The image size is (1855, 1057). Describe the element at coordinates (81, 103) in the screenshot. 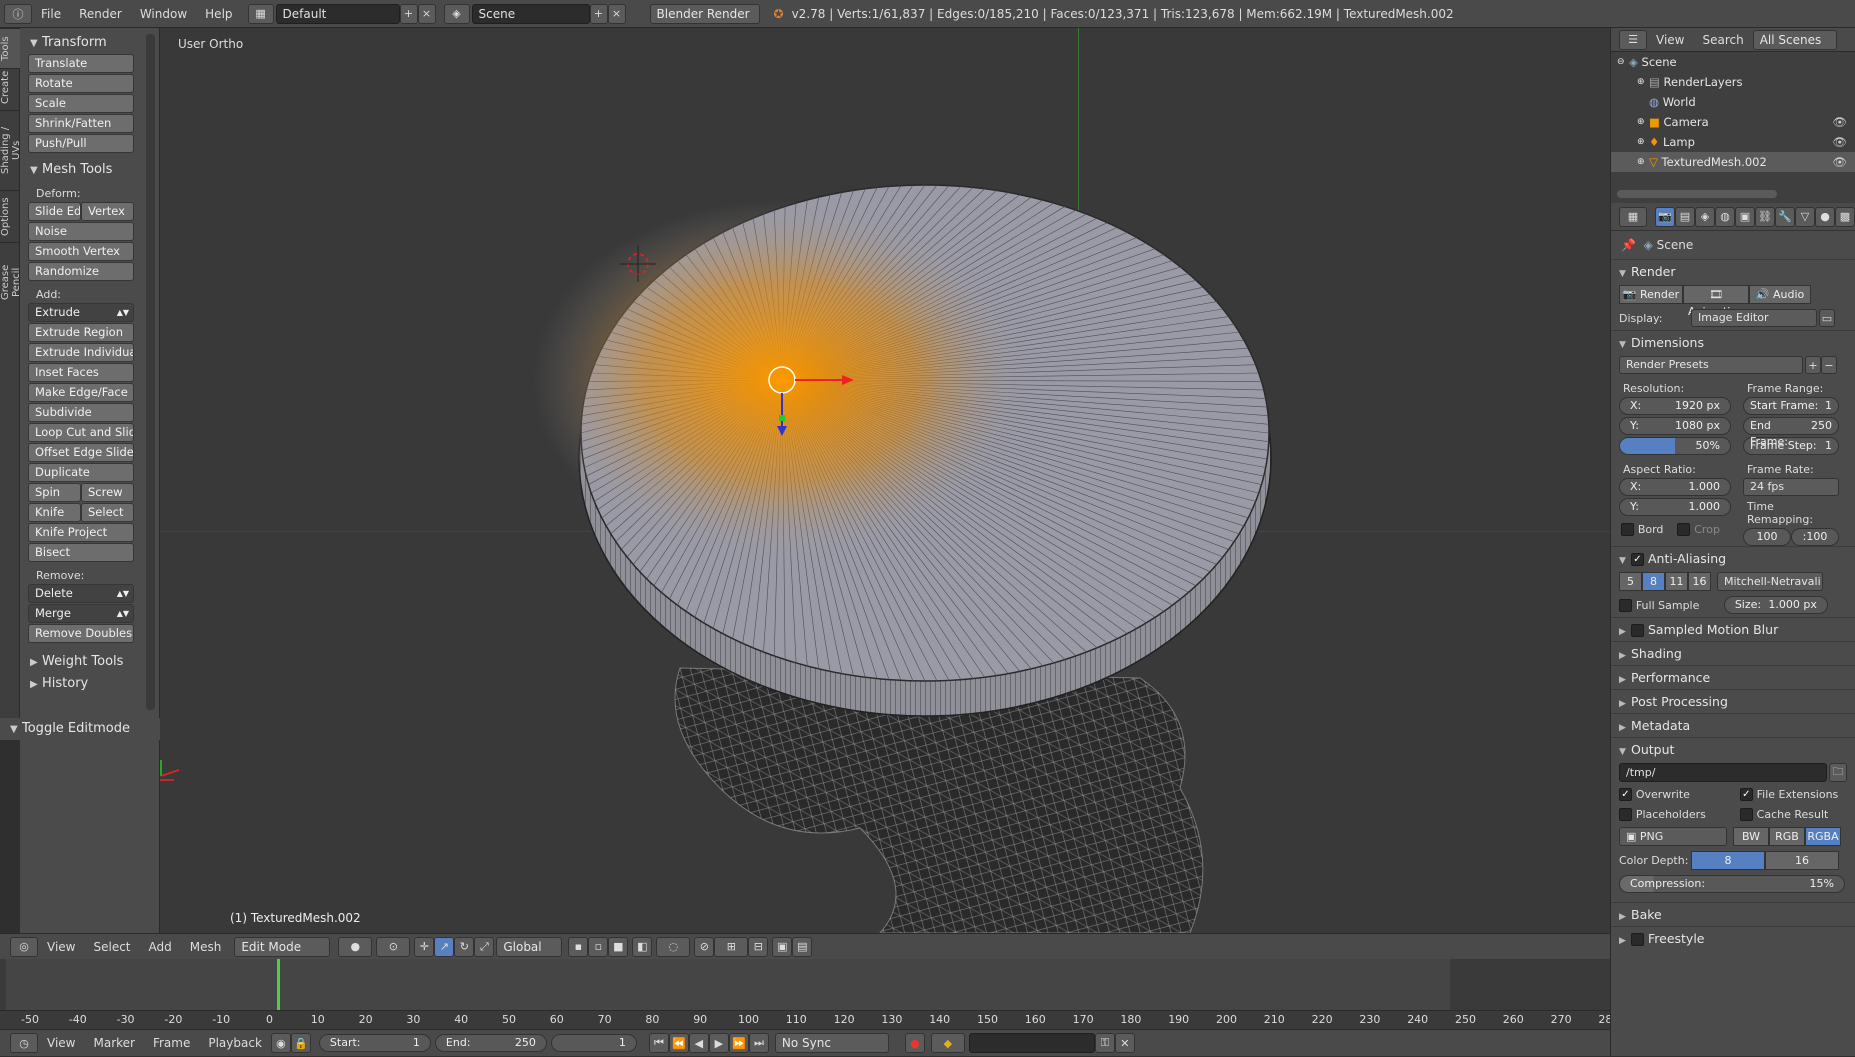

I see `scale-button: Scale` at that location.